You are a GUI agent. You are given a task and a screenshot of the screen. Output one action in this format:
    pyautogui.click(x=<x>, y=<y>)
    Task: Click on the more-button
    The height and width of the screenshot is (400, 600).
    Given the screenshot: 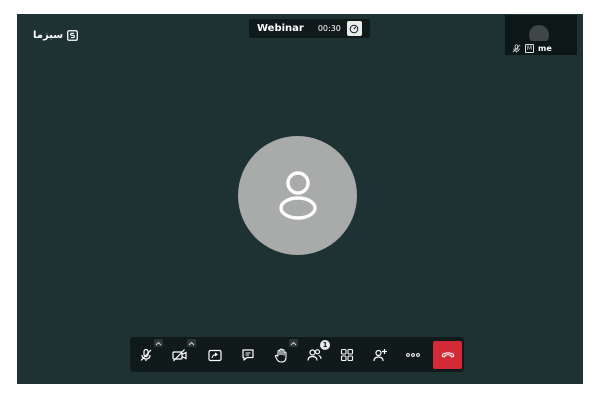 What is the action you would take?
    pyautogui.click(x=413, y=355)
    